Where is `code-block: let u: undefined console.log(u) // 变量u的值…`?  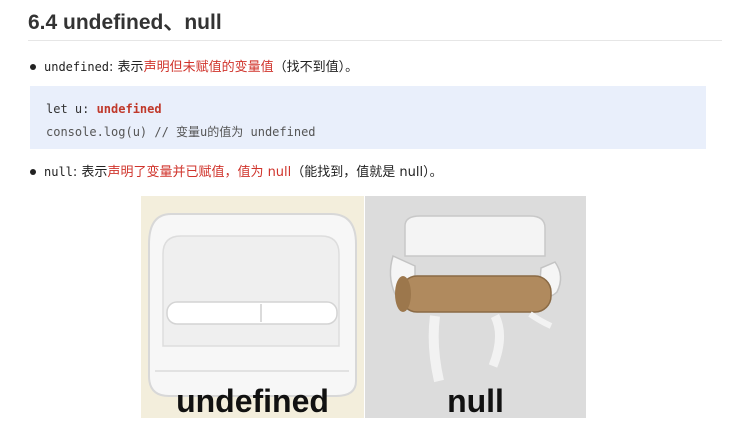
code-block: let u: undefined console.log(u) // 变量u的值… is located at coordinates (368, 117).